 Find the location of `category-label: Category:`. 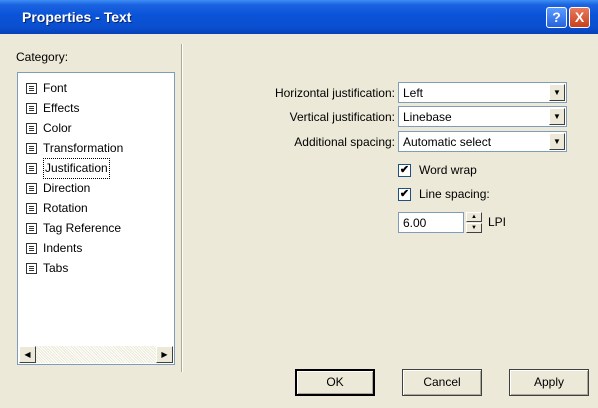

category-label: Category: is located at coordinates (42, 57).